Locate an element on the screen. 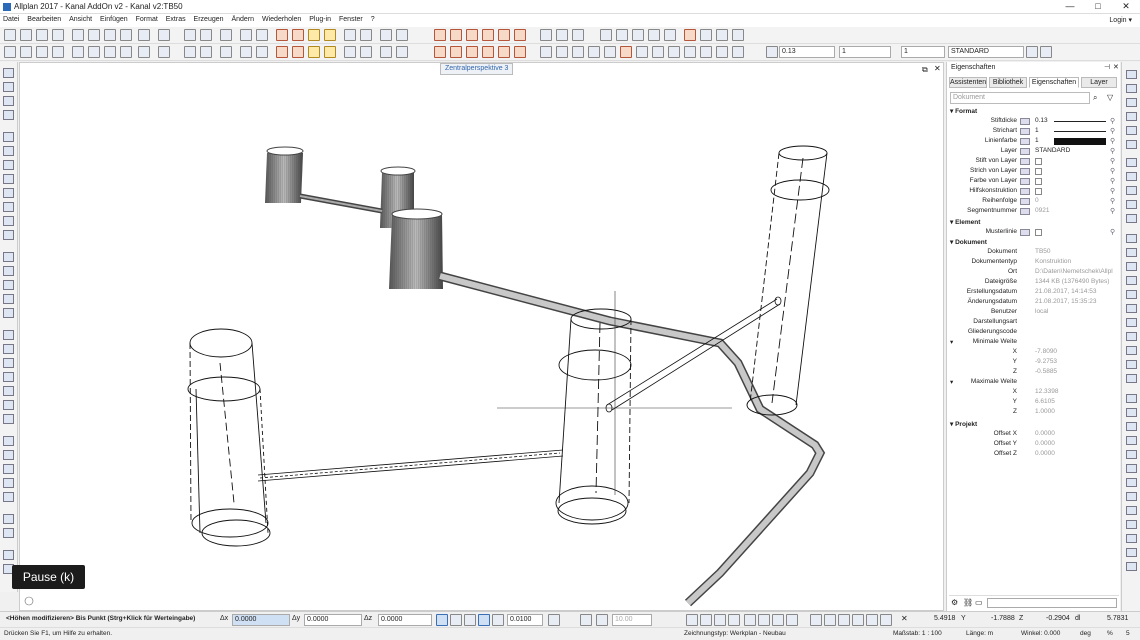 This screenshot has width=1140, height=640. property-row: Y 6.6105 is located at coordinates (1034, 403).